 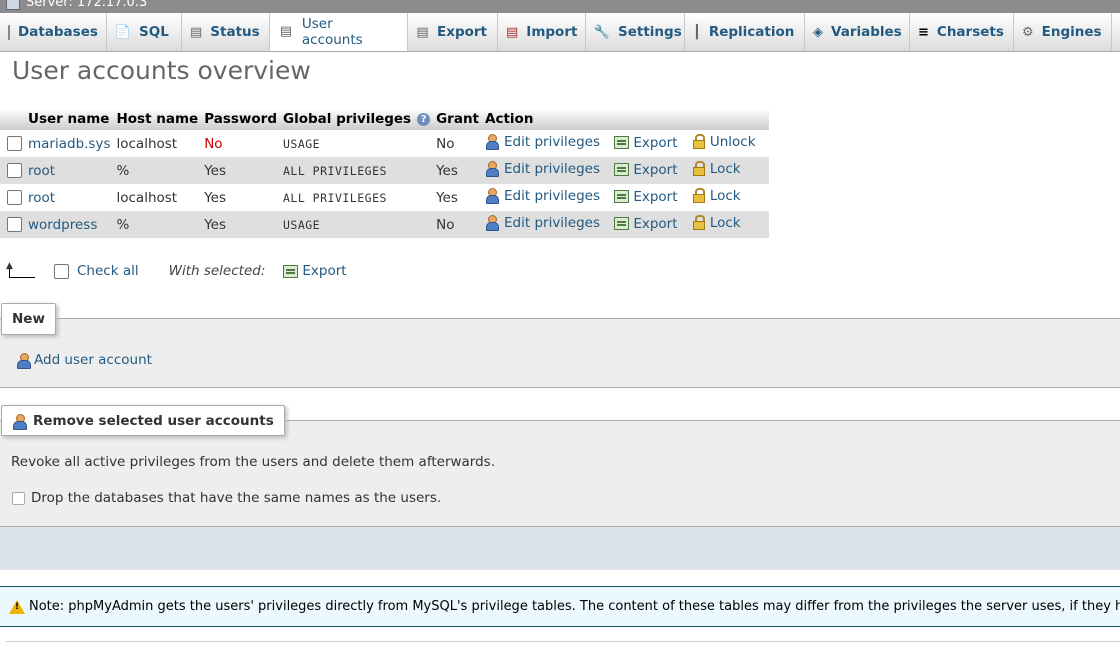 I want to click on add-user-account-link: Add user account, so click(x=84, y=360).